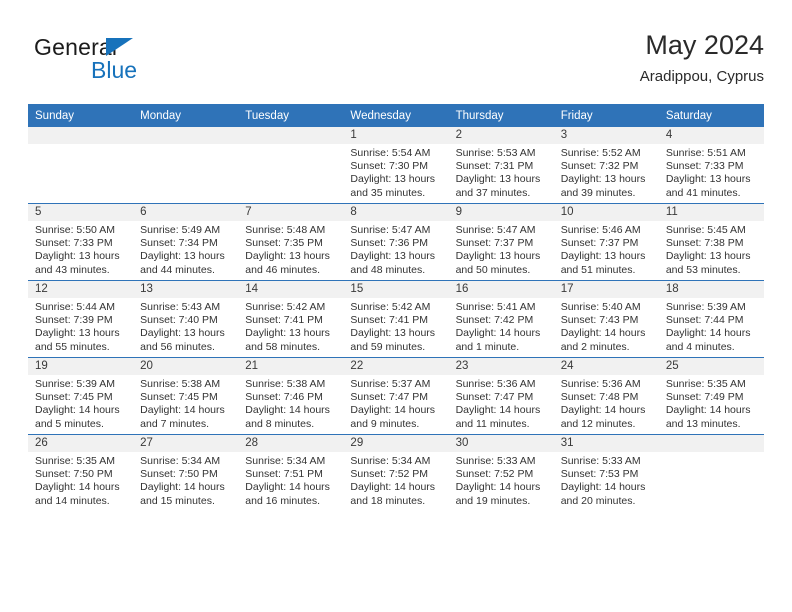 The height and width of the screenshot is (612, 792). I want to click on sunrise-text: Sunrise: 5:48 AM, so click(285, 230).